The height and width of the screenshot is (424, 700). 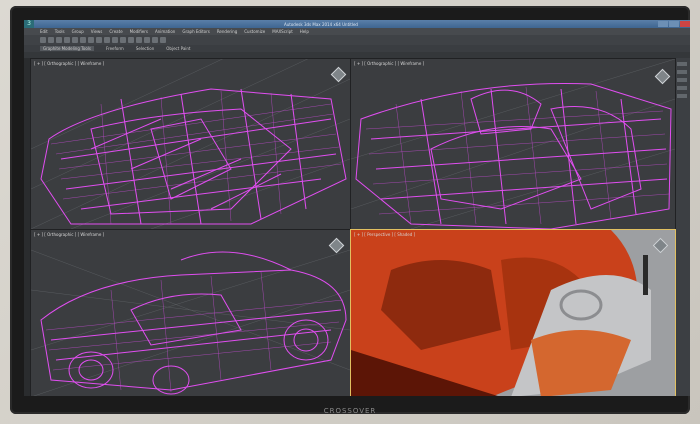 I want to click on menu-item: Create, so click(x=115, y=31).